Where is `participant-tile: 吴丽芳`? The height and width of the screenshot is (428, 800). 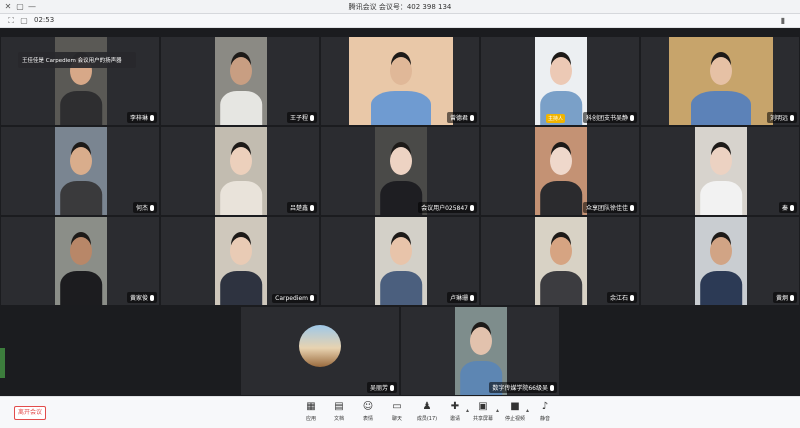
participant-tile: 吴丽芳 is located at coordinates (320, 351).